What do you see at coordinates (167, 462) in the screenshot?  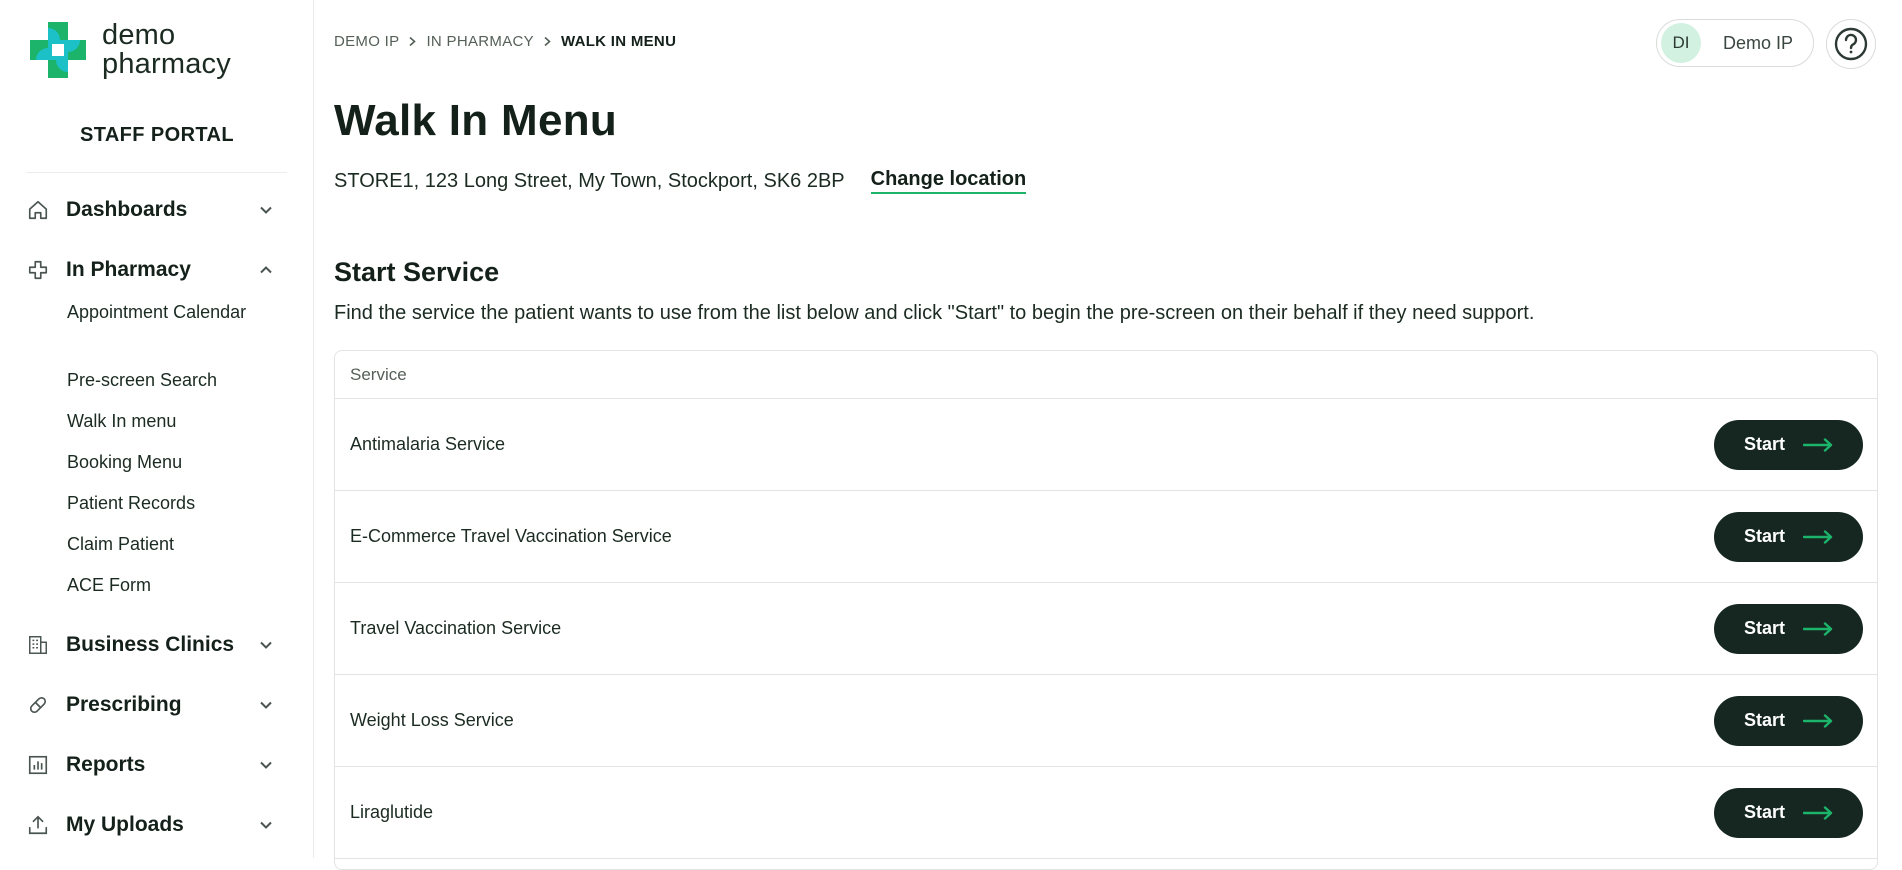 I see `sidebar-item-booking-menu: Booking Menu` at bounding box center [167, 462].